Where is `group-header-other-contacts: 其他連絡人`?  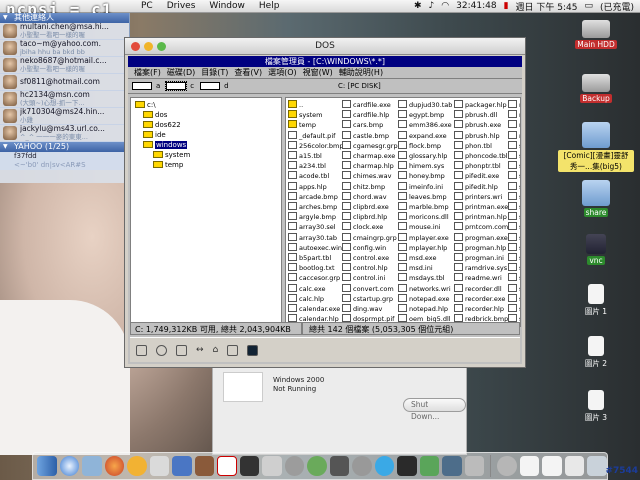
group-header-other-contacts: 其他連絡人 is located at coordinates (64, 18).